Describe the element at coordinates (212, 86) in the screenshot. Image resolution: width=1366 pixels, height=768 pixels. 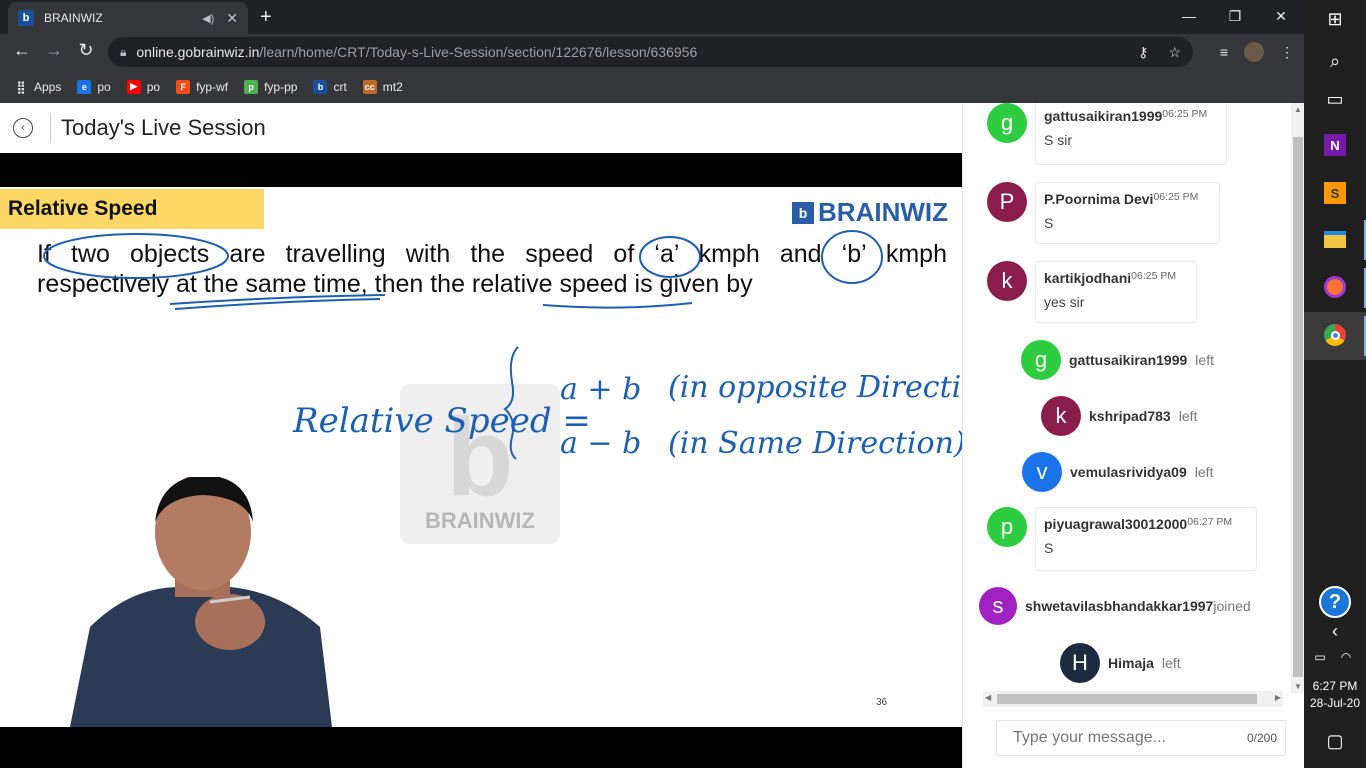
I see `bookmark-label: fyp-wf` at that location.